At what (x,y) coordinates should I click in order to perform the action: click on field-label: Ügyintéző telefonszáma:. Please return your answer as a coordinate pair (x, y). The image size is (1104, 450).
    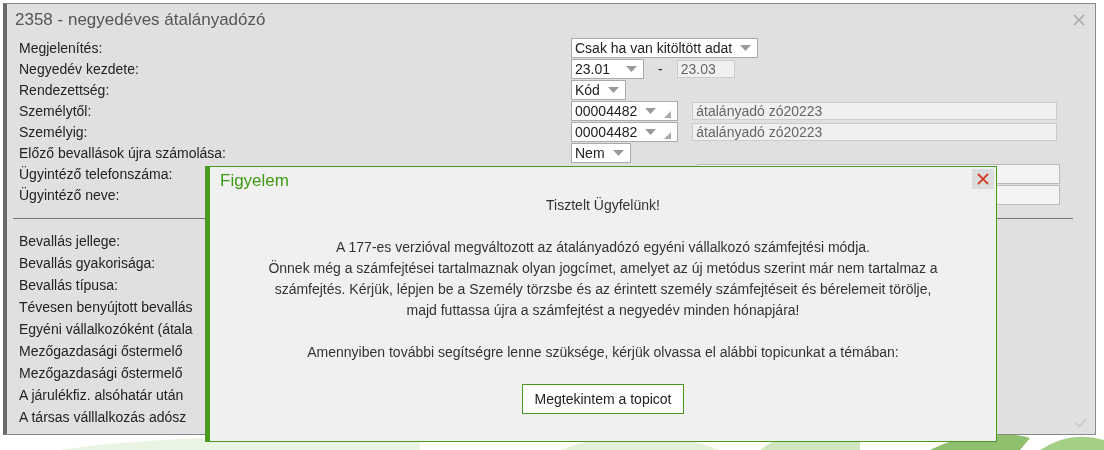
    Looking at the image, I should click on (96, 173).